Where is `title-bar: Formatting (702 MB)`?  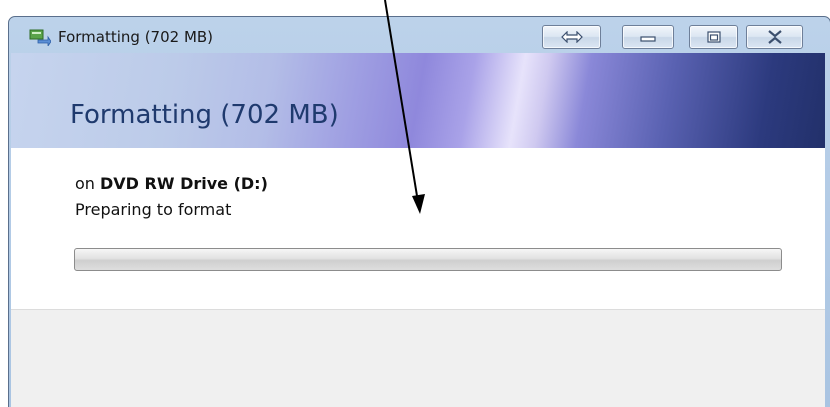
title-bar: Formatting (702 MB) is located at coordinates (419, 35).